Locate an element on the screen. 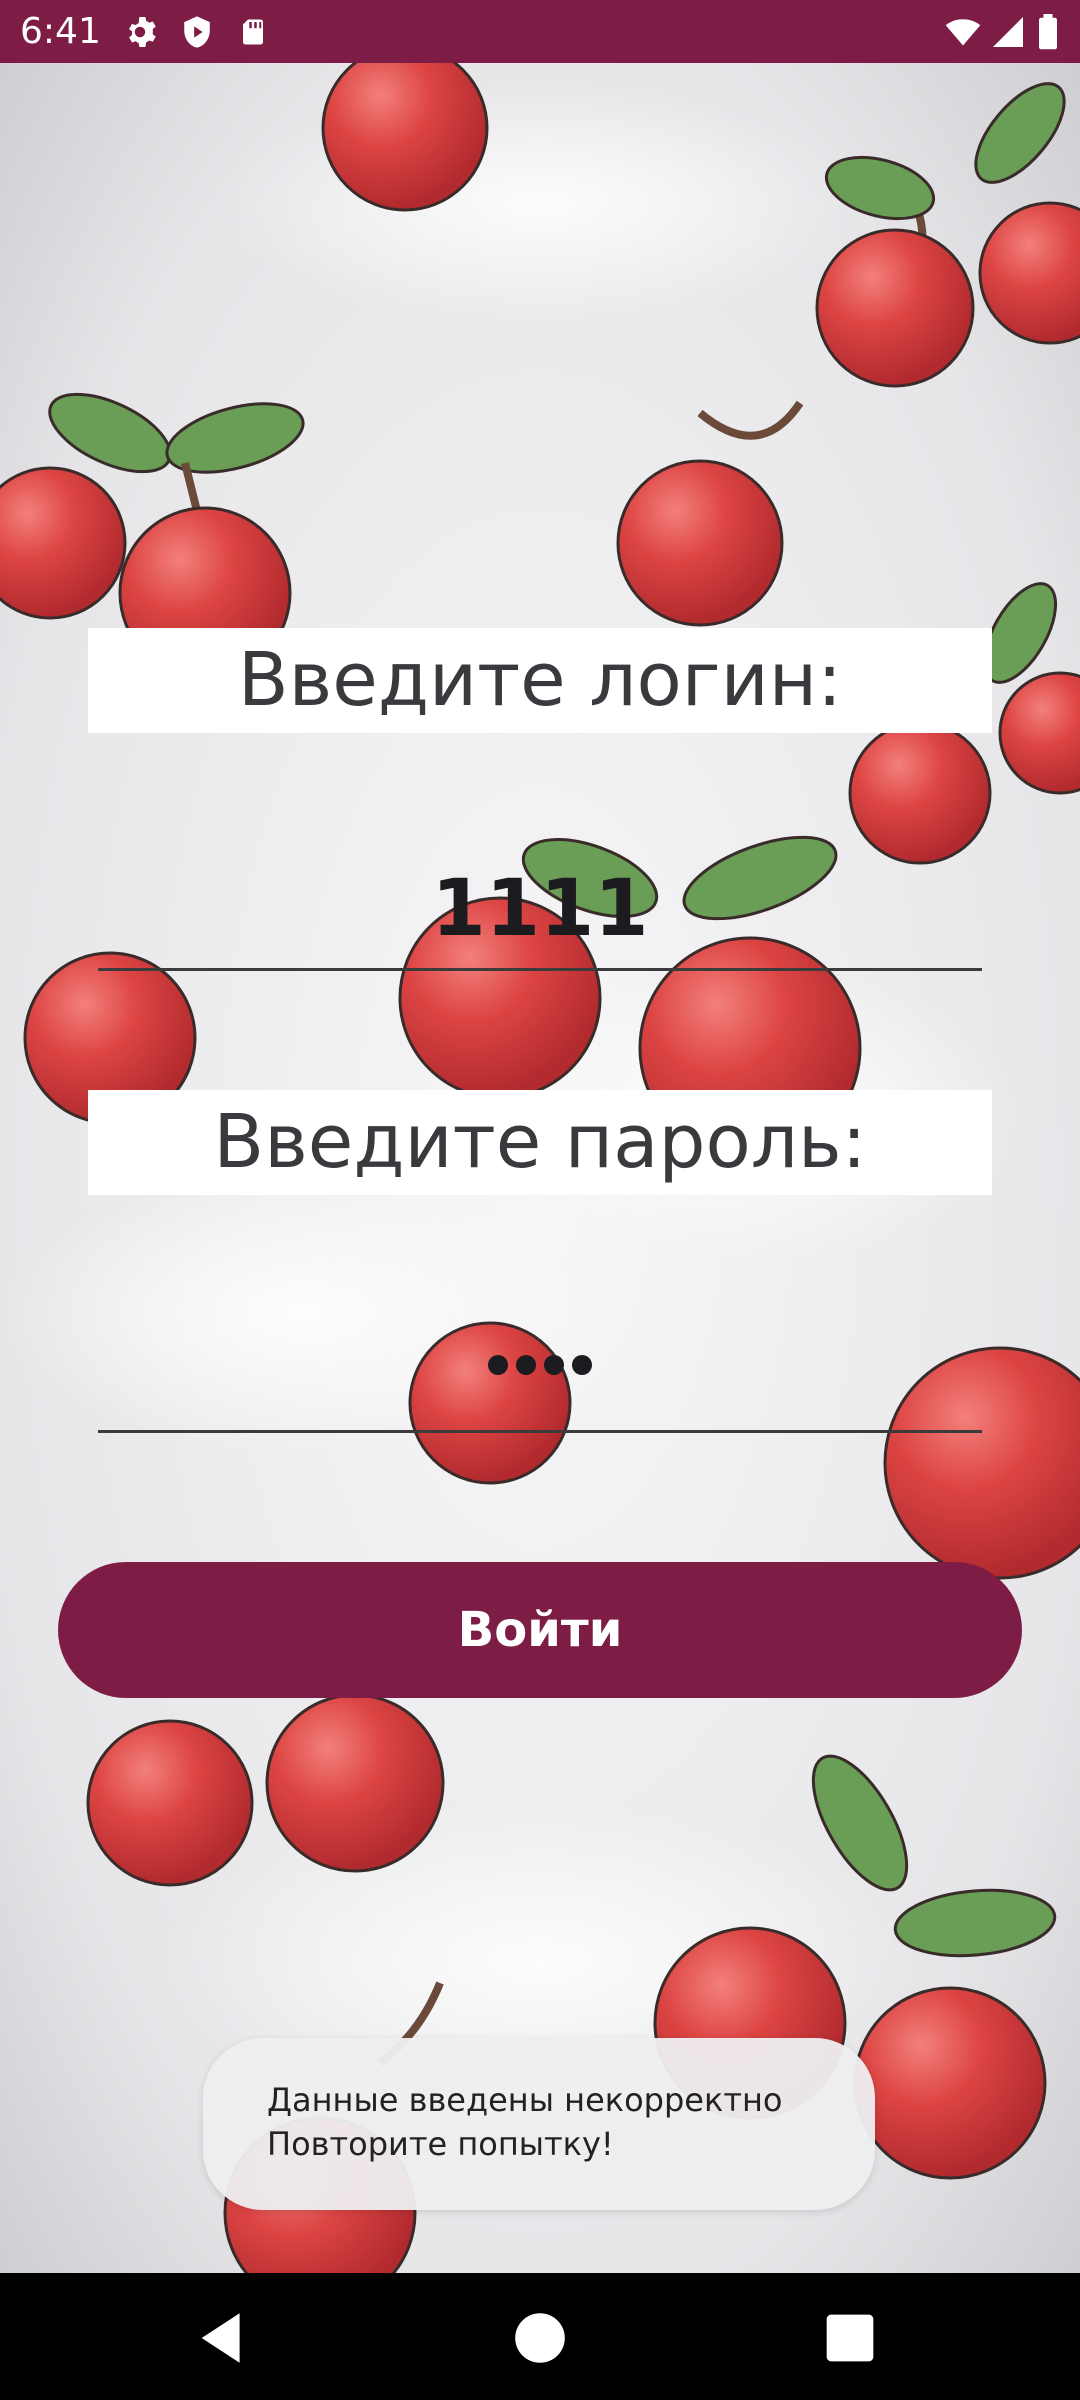 The height and width of the screenshot is (2400, 1080). home-icon is located at coordinates (540, 2338).